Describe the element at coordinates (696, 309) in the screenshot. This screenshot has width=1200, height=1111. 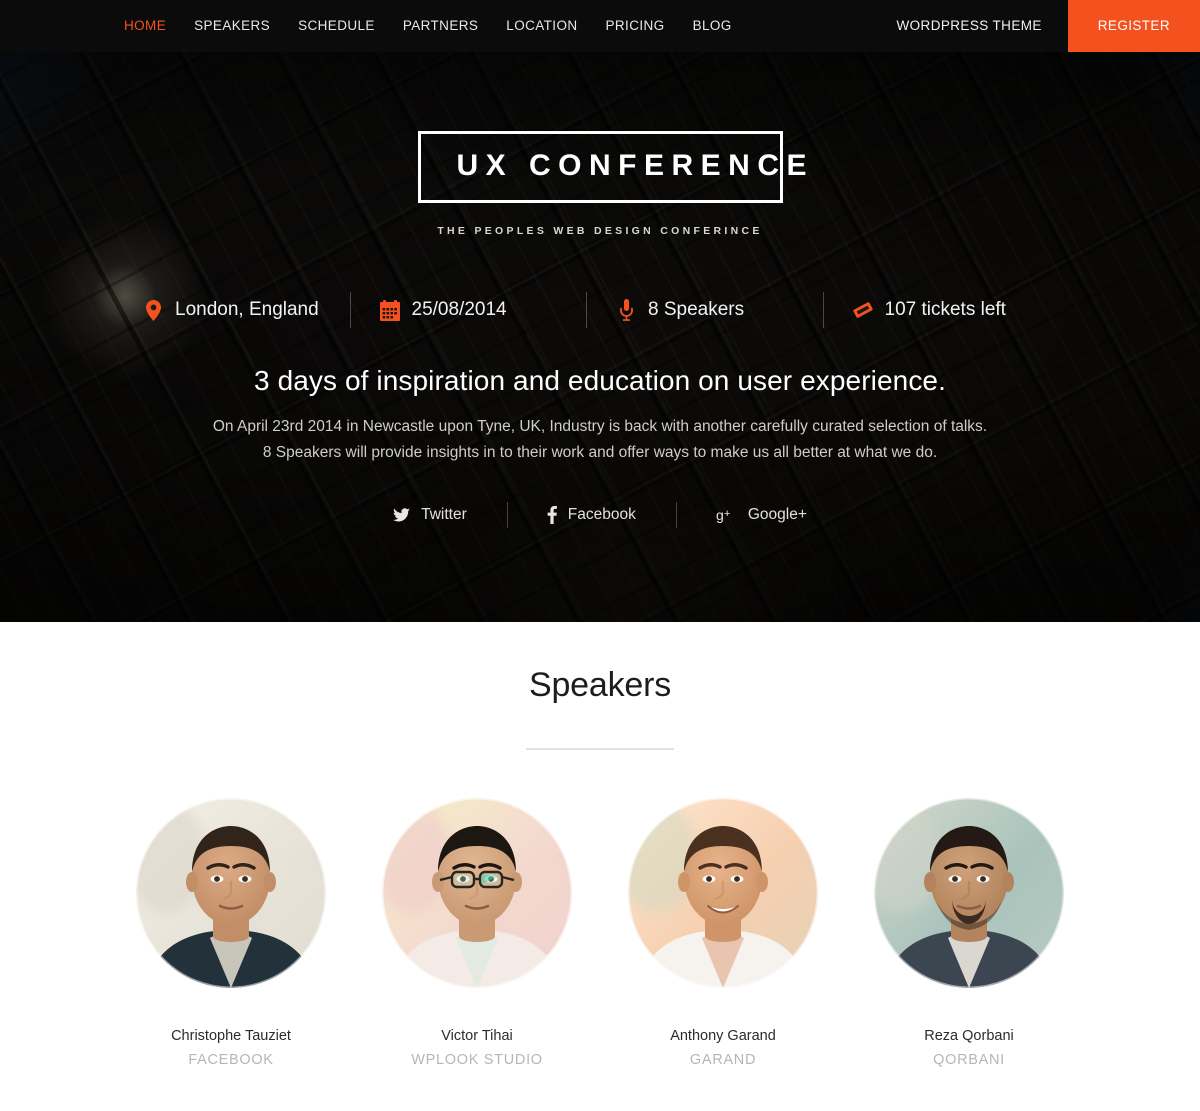
I see `event-info-text: 8 Speakers` at that location.